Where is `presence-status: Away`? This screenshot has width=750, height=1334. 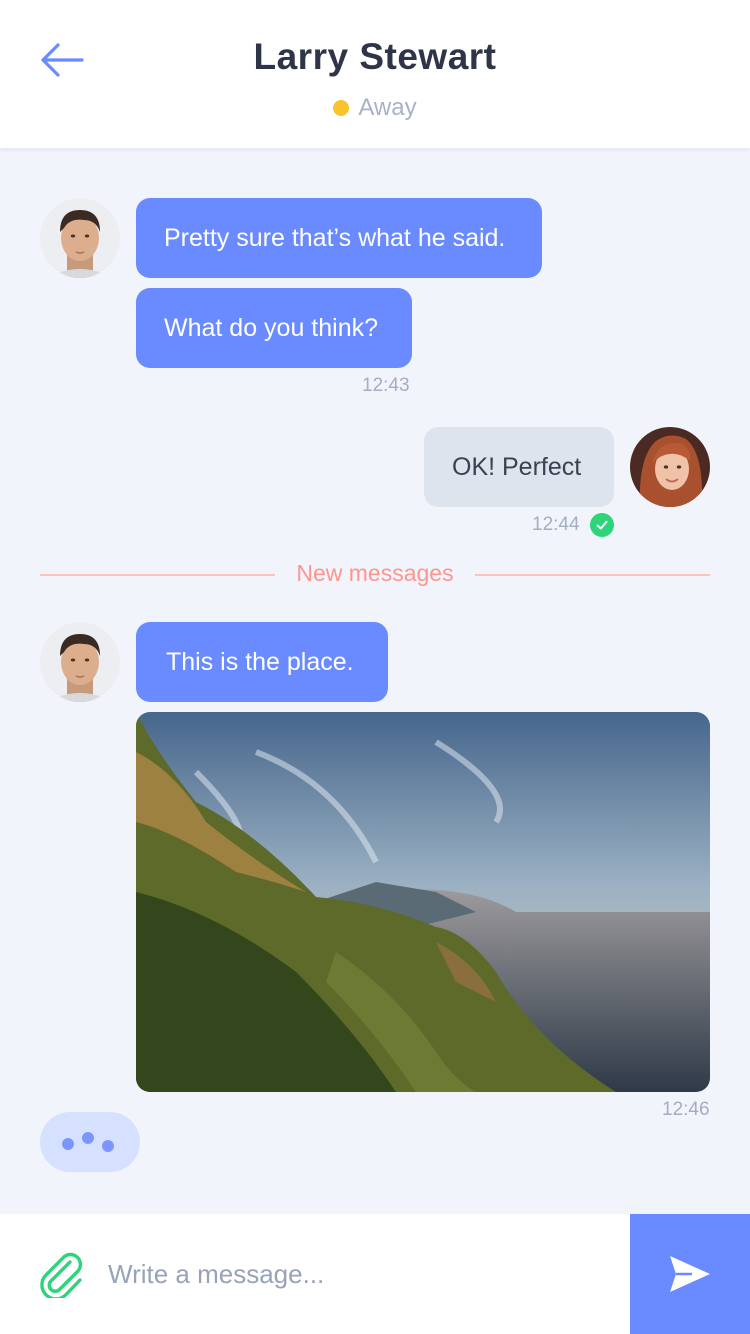 presence-status: Away is located at coordinates (375, 108).